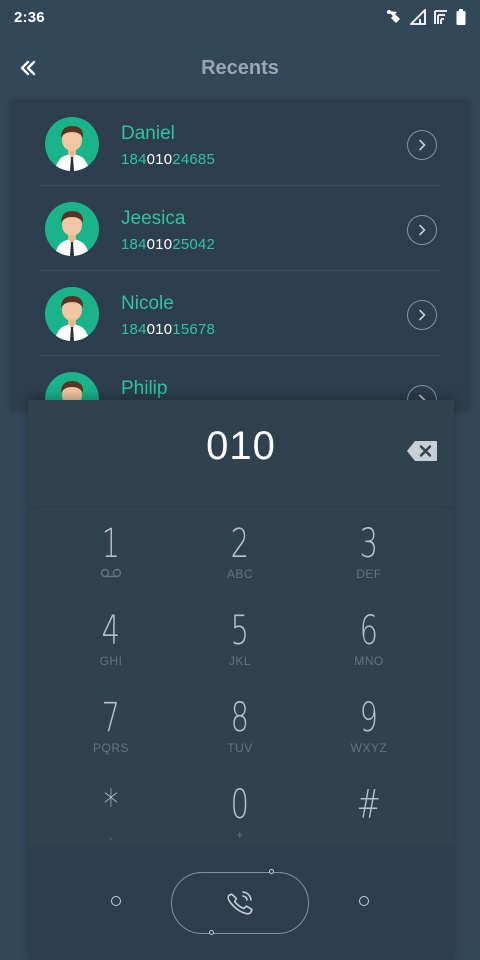  What do you see at coordinates (110, 748) in the screenshot?
I see `key-letters: PQRS` at bounding box center [110, 748].